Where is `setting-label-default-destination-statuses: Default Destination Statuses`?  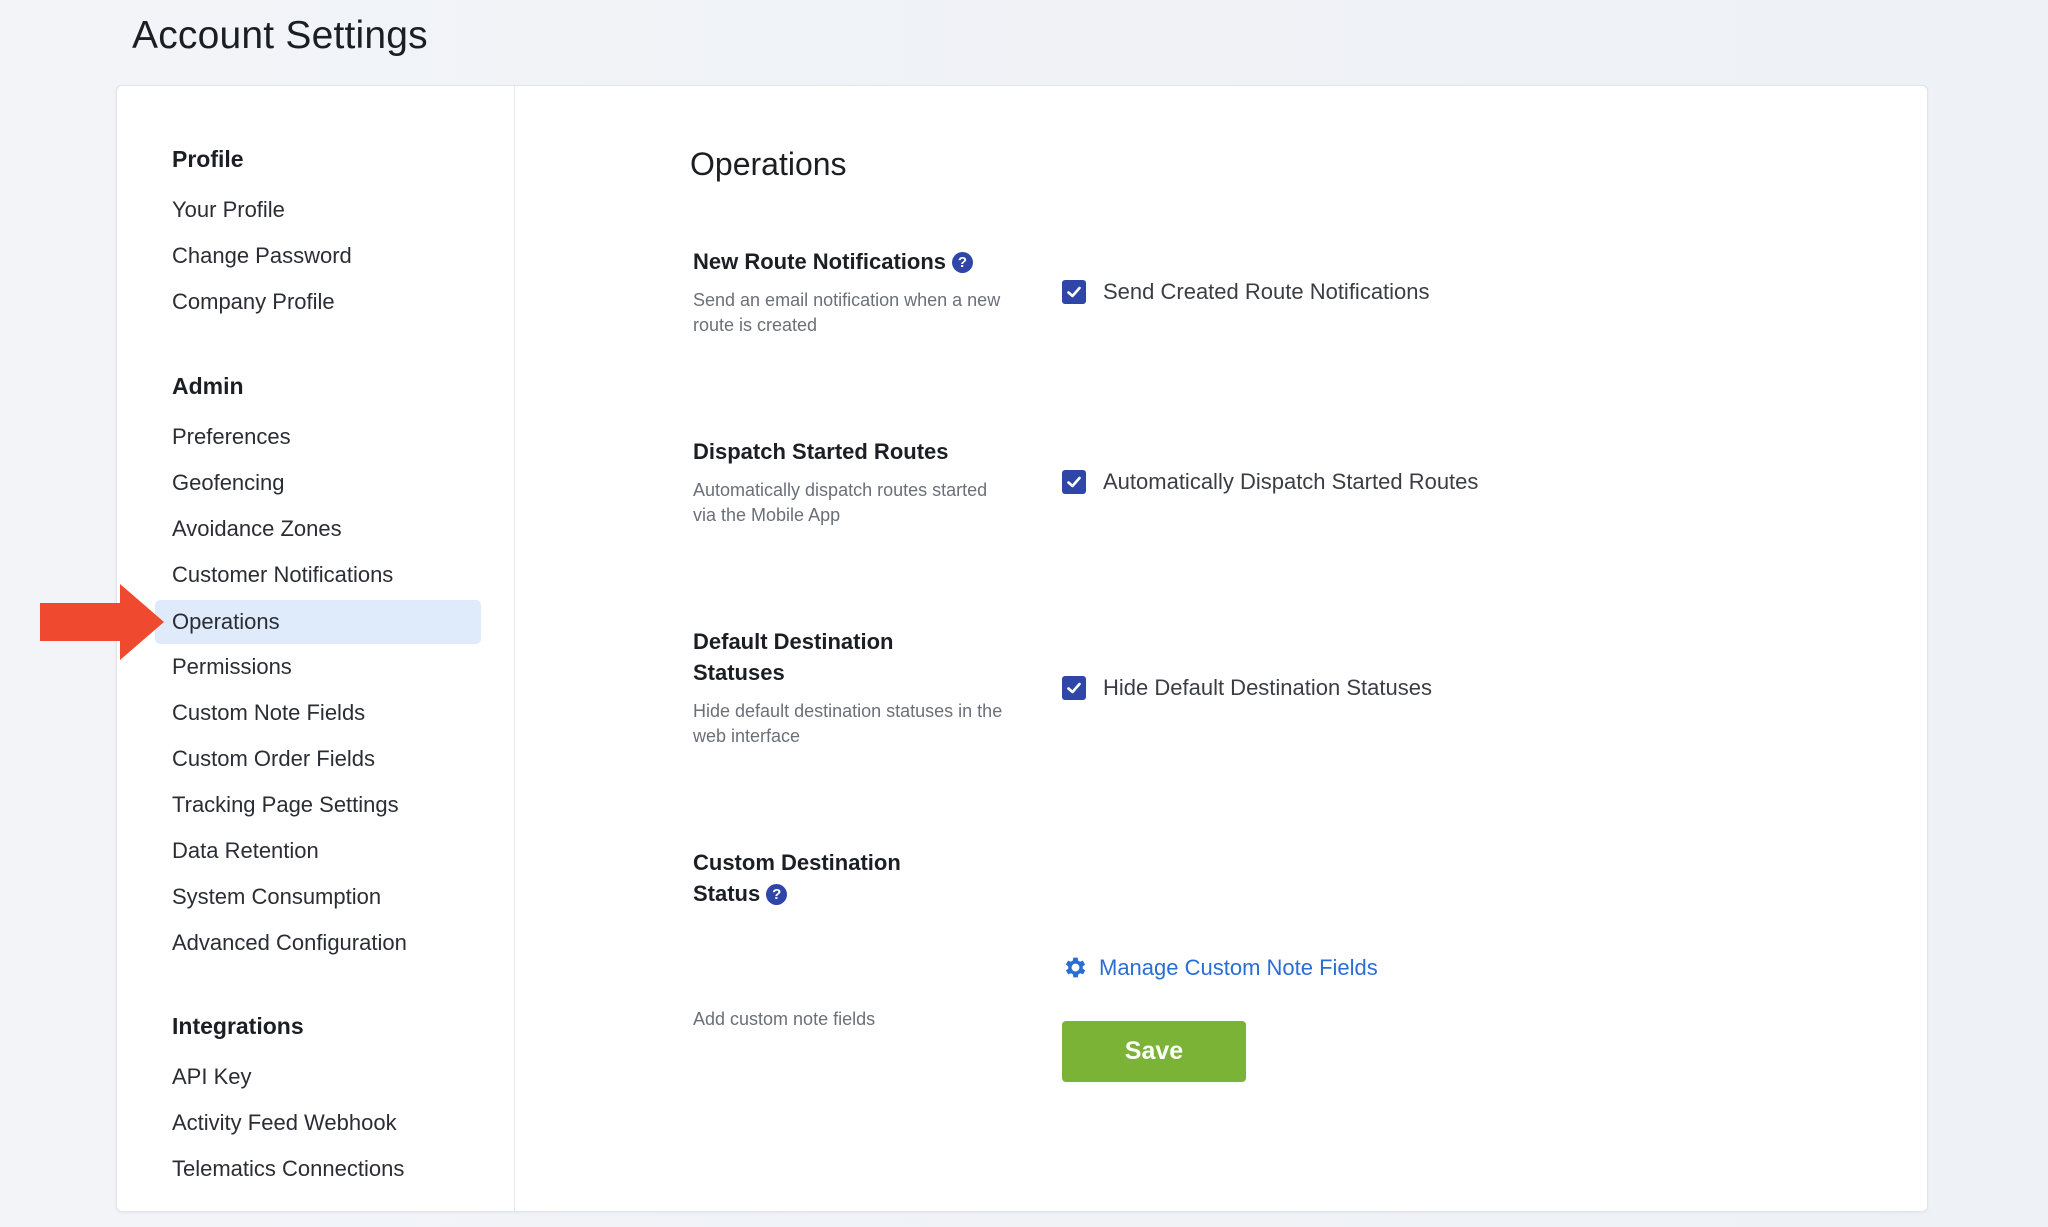 setting-label-default-destination-statuses: Default Destination Statuses is located at coordinates (828, 657).